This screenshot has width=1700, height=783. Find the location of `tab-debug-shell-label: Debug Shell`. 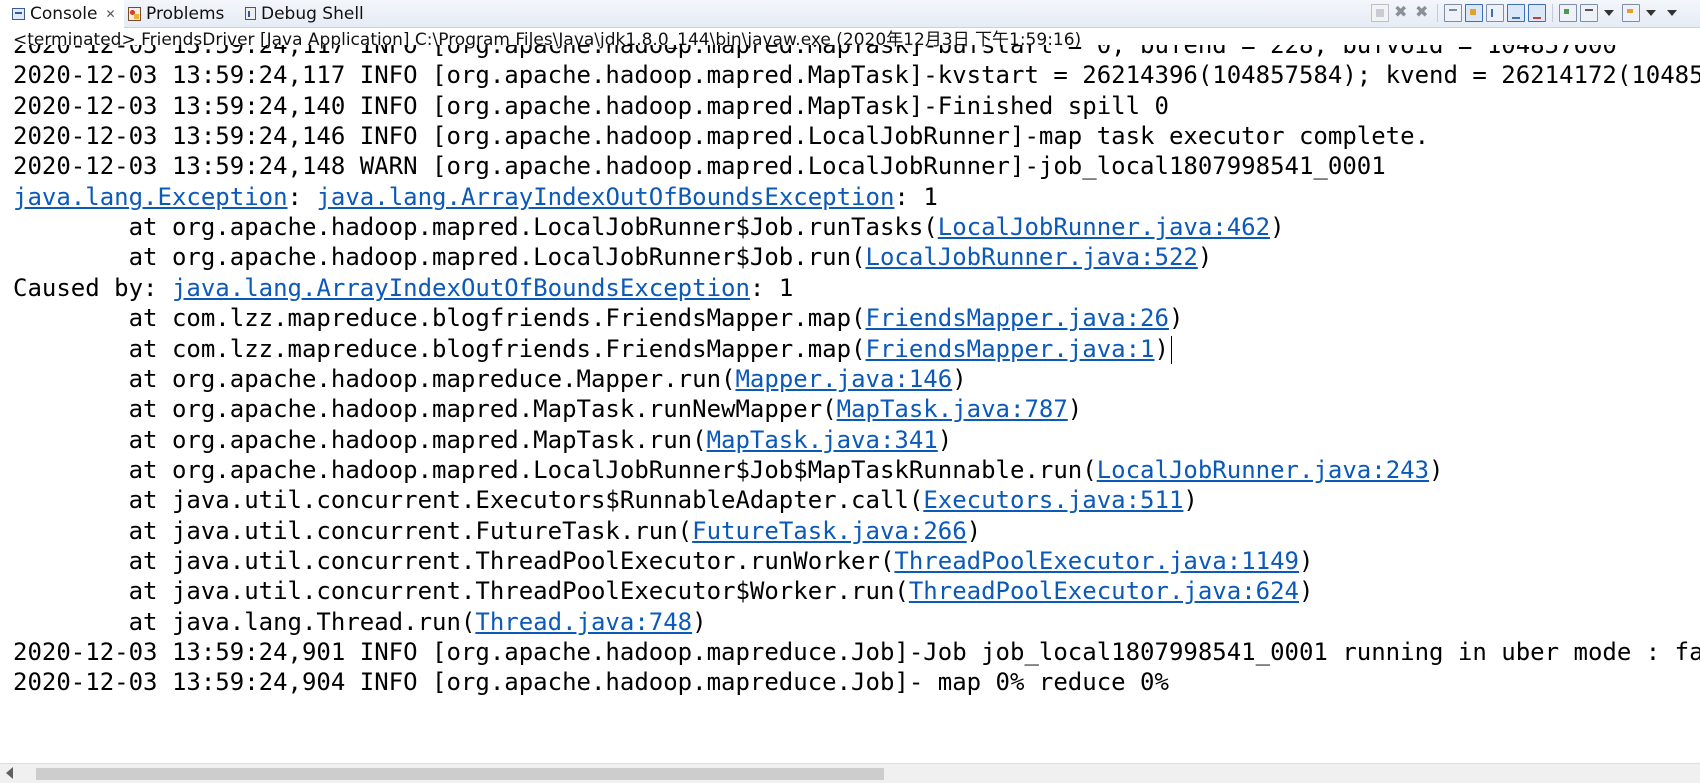

tab-debug-shell-label: Debug Shell is located at coordinates (312, 13).